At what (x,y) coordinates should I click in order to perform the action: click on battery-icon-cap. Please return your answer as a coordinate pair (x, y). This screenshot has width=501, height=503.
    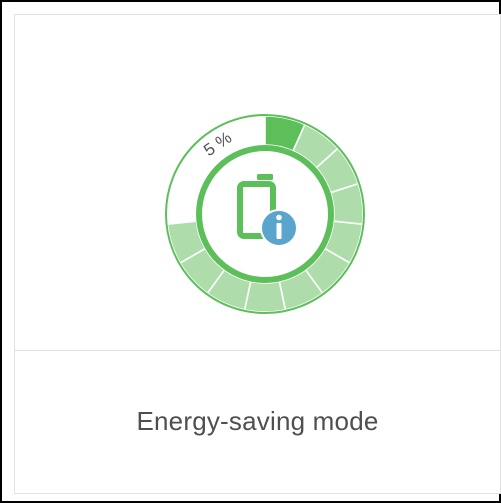
    Looking at the image, I should click on (265, 177).